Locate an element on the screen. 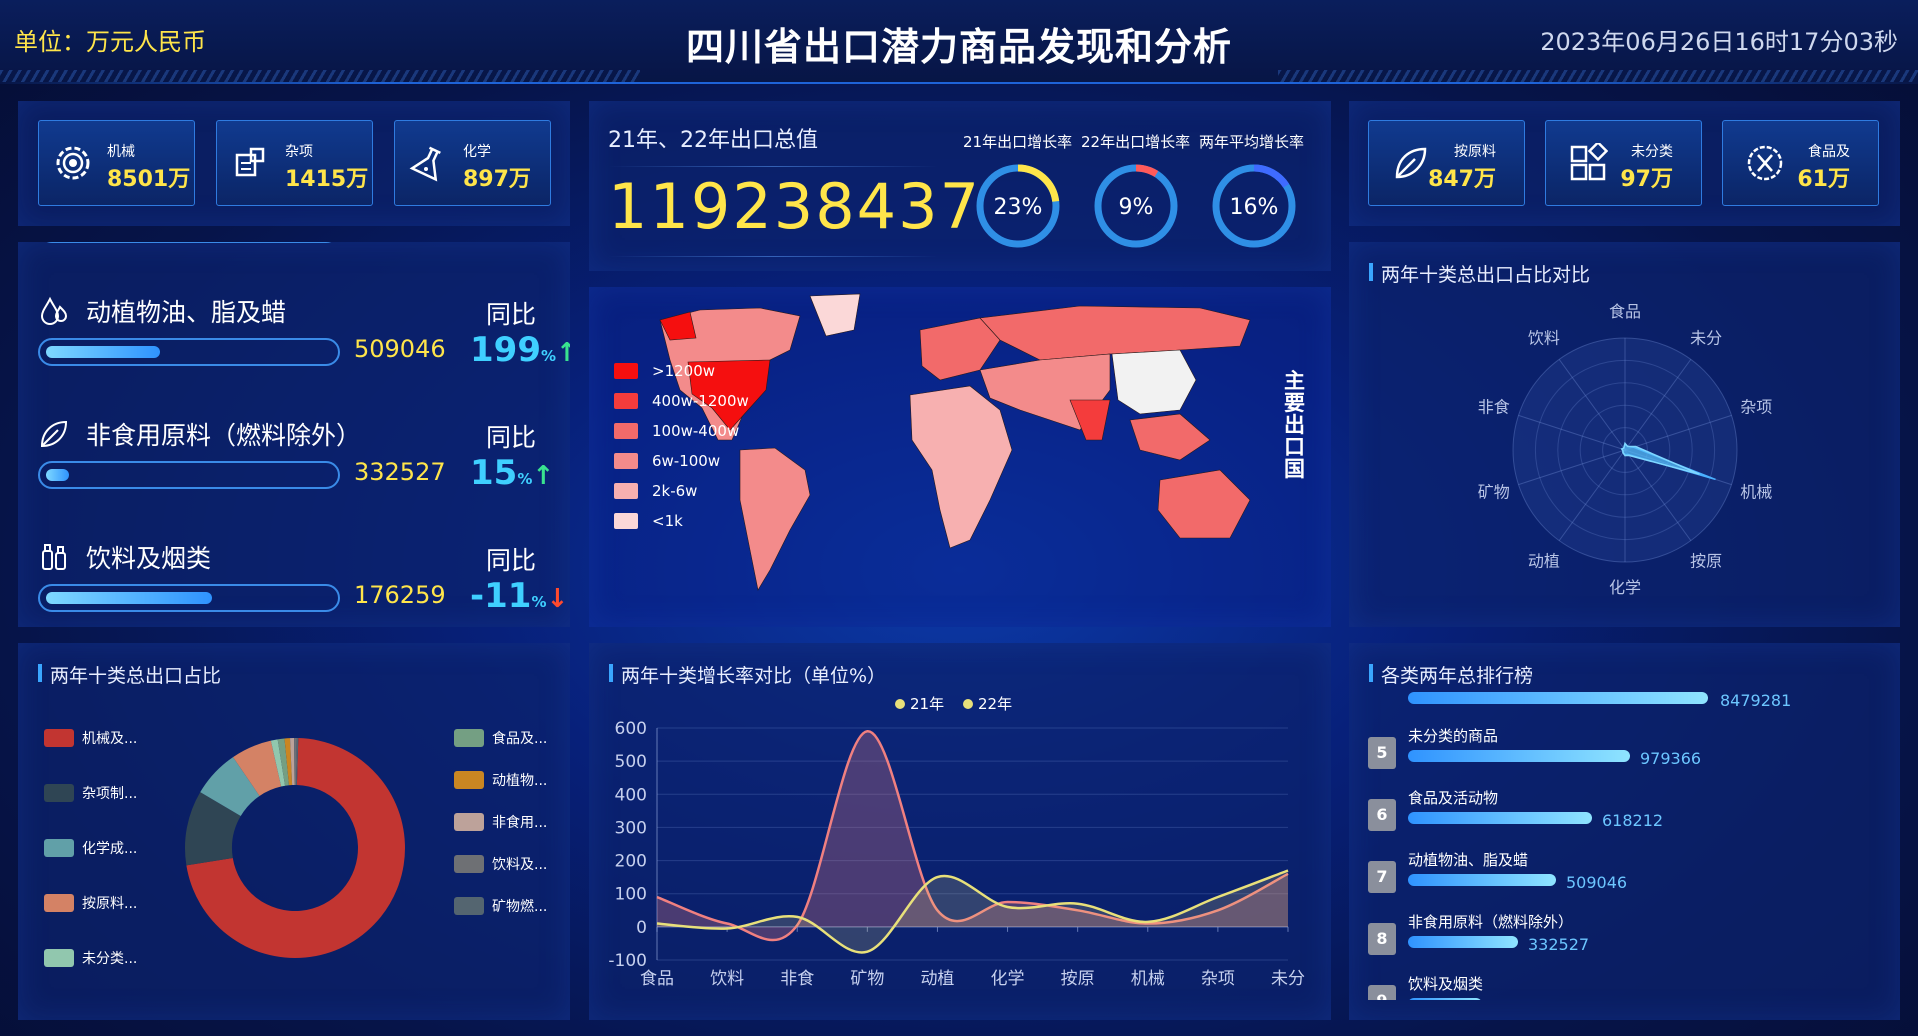 This screenshot has height=1036, width=1918. ring-value: 9% is located at coordinates (1136, 207).